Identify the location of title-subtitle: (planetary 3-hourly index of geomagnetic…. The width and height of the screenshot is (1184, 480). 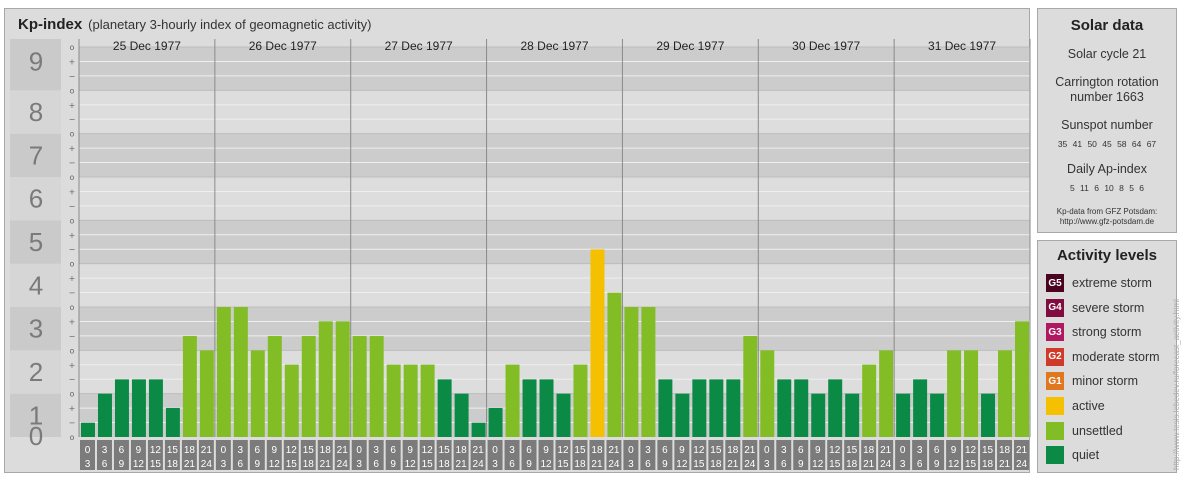
(230, 24).